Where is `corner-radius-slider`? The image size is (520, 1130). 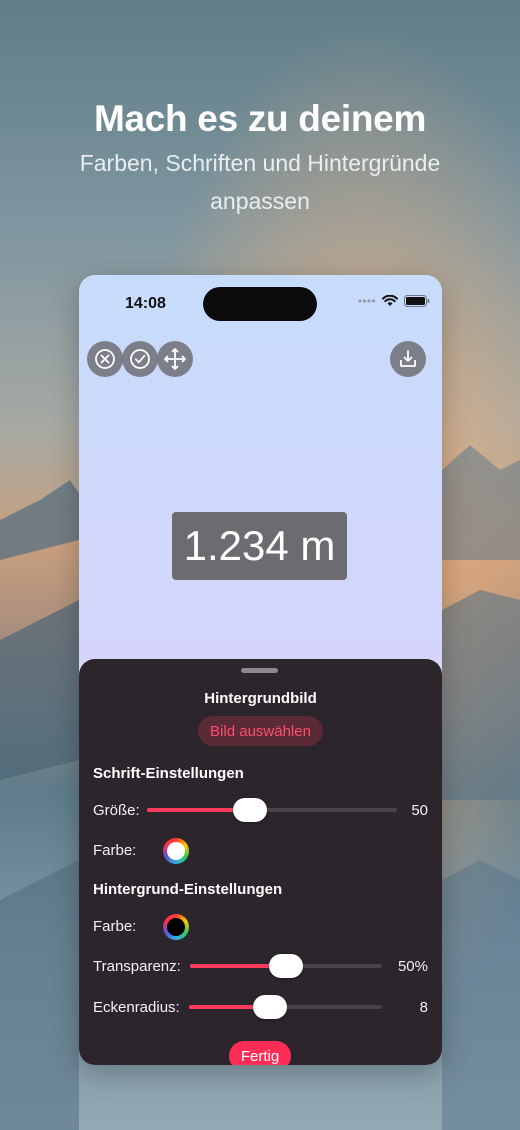 corner-radius-slider is located at coordinates (285, 1007).